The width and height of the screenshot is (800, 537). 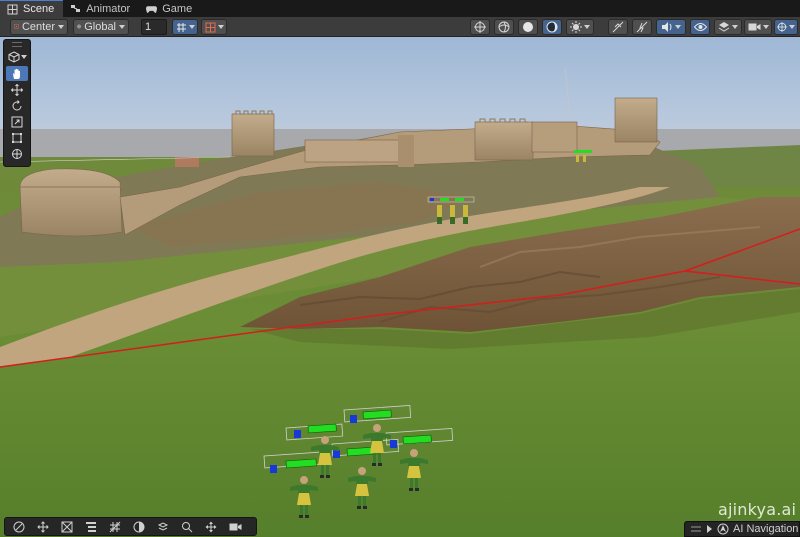 I want to click on layers-icon, so click(x=724, y=27).